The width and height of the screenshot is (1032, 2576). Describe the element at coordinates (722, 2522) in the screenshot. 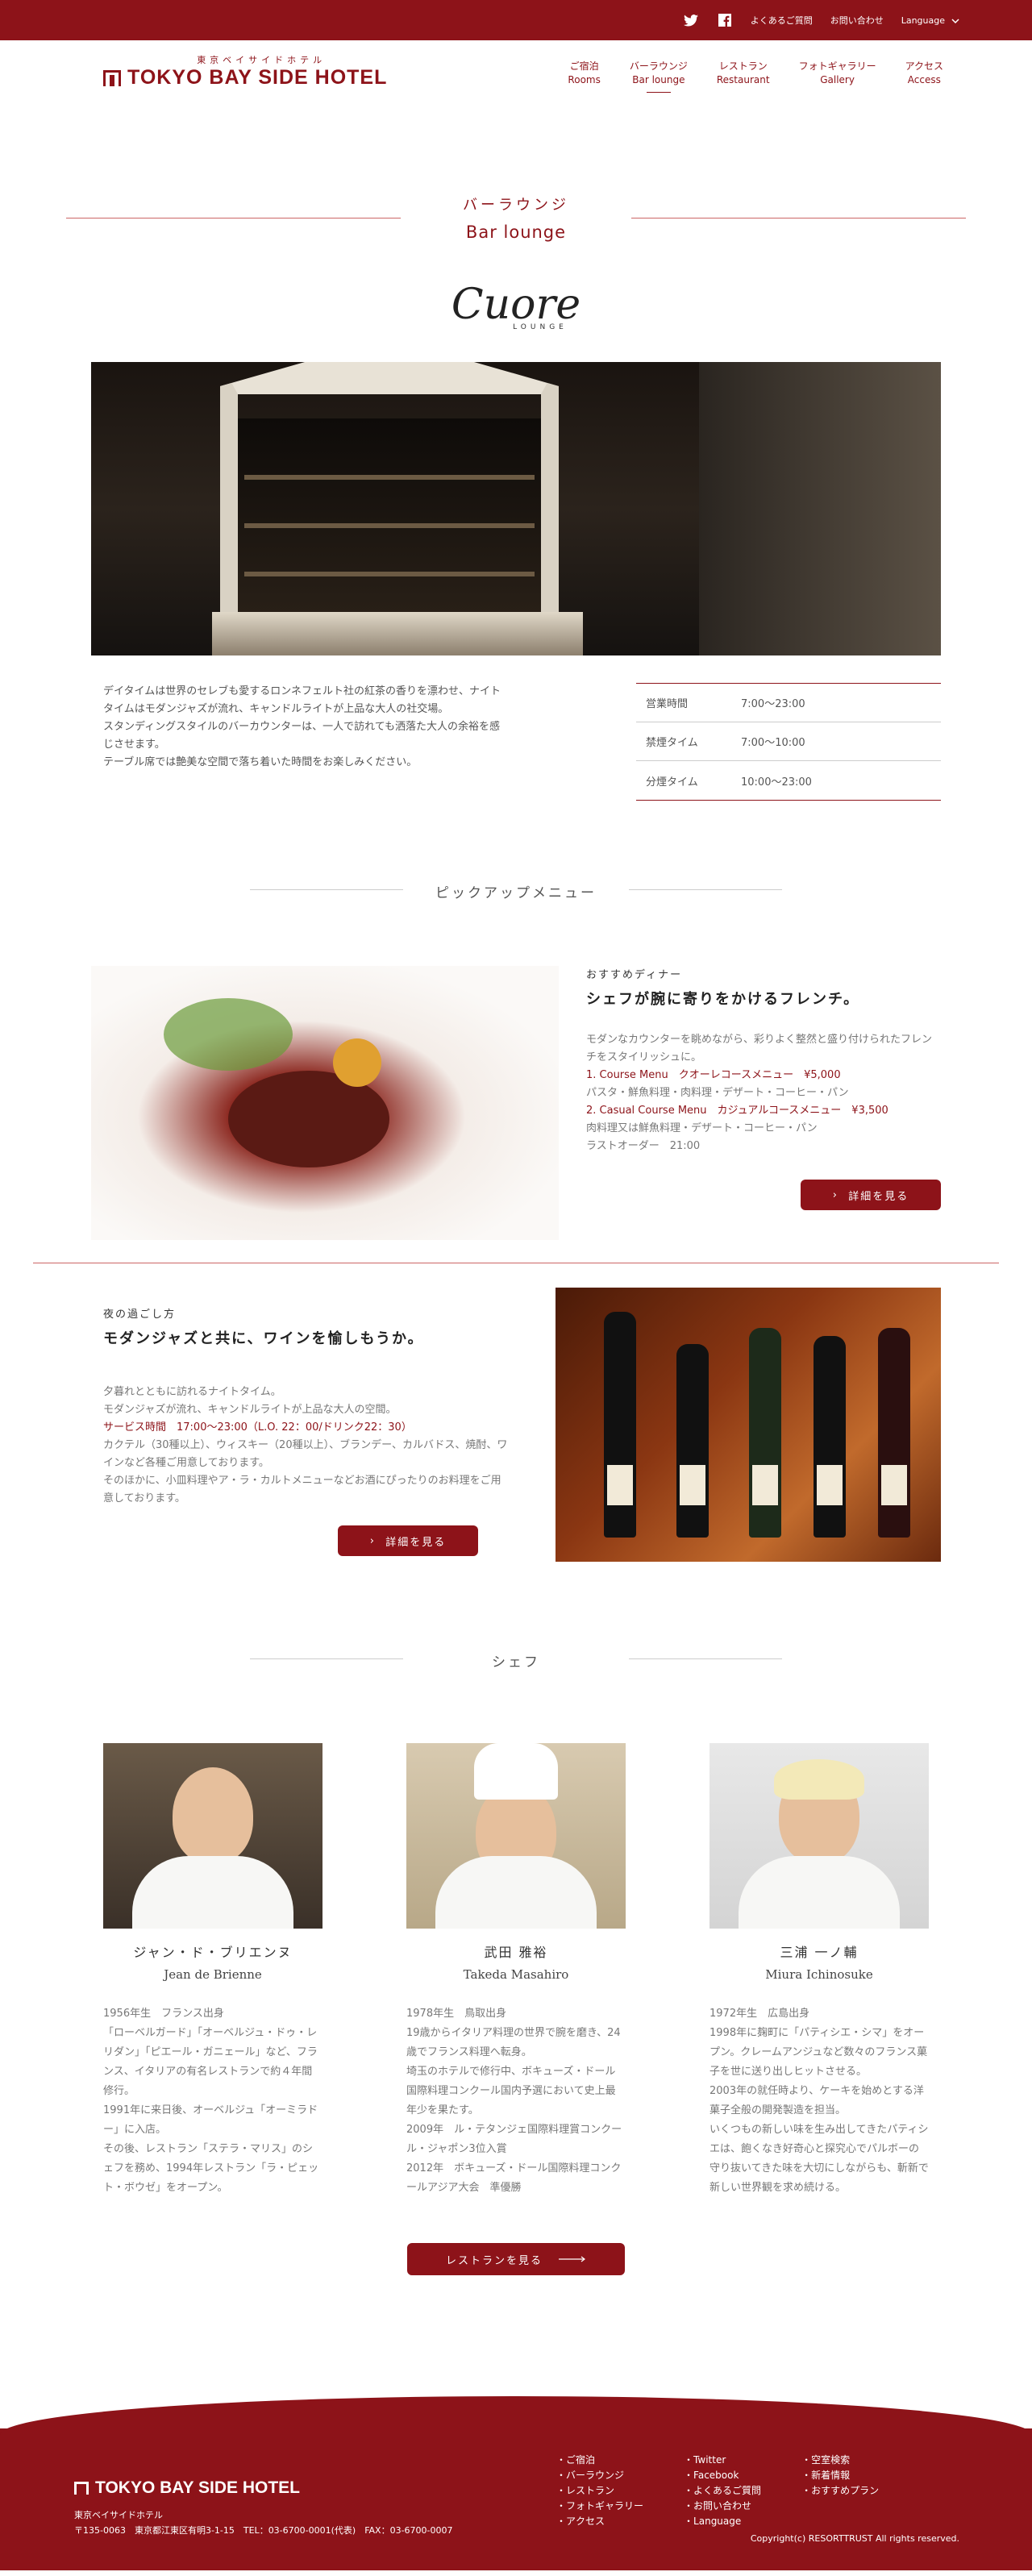

I see `footer-link: Language` at that location.